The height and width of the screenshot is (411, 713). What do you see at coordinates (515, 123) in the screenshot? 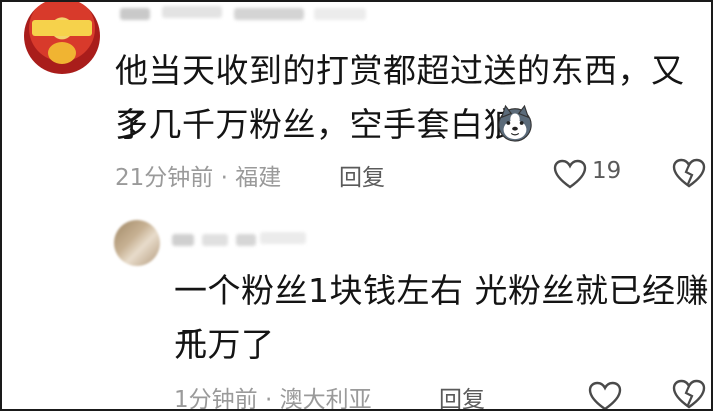
I see `husky-dog-emoji` at bounding box center [515, 123].